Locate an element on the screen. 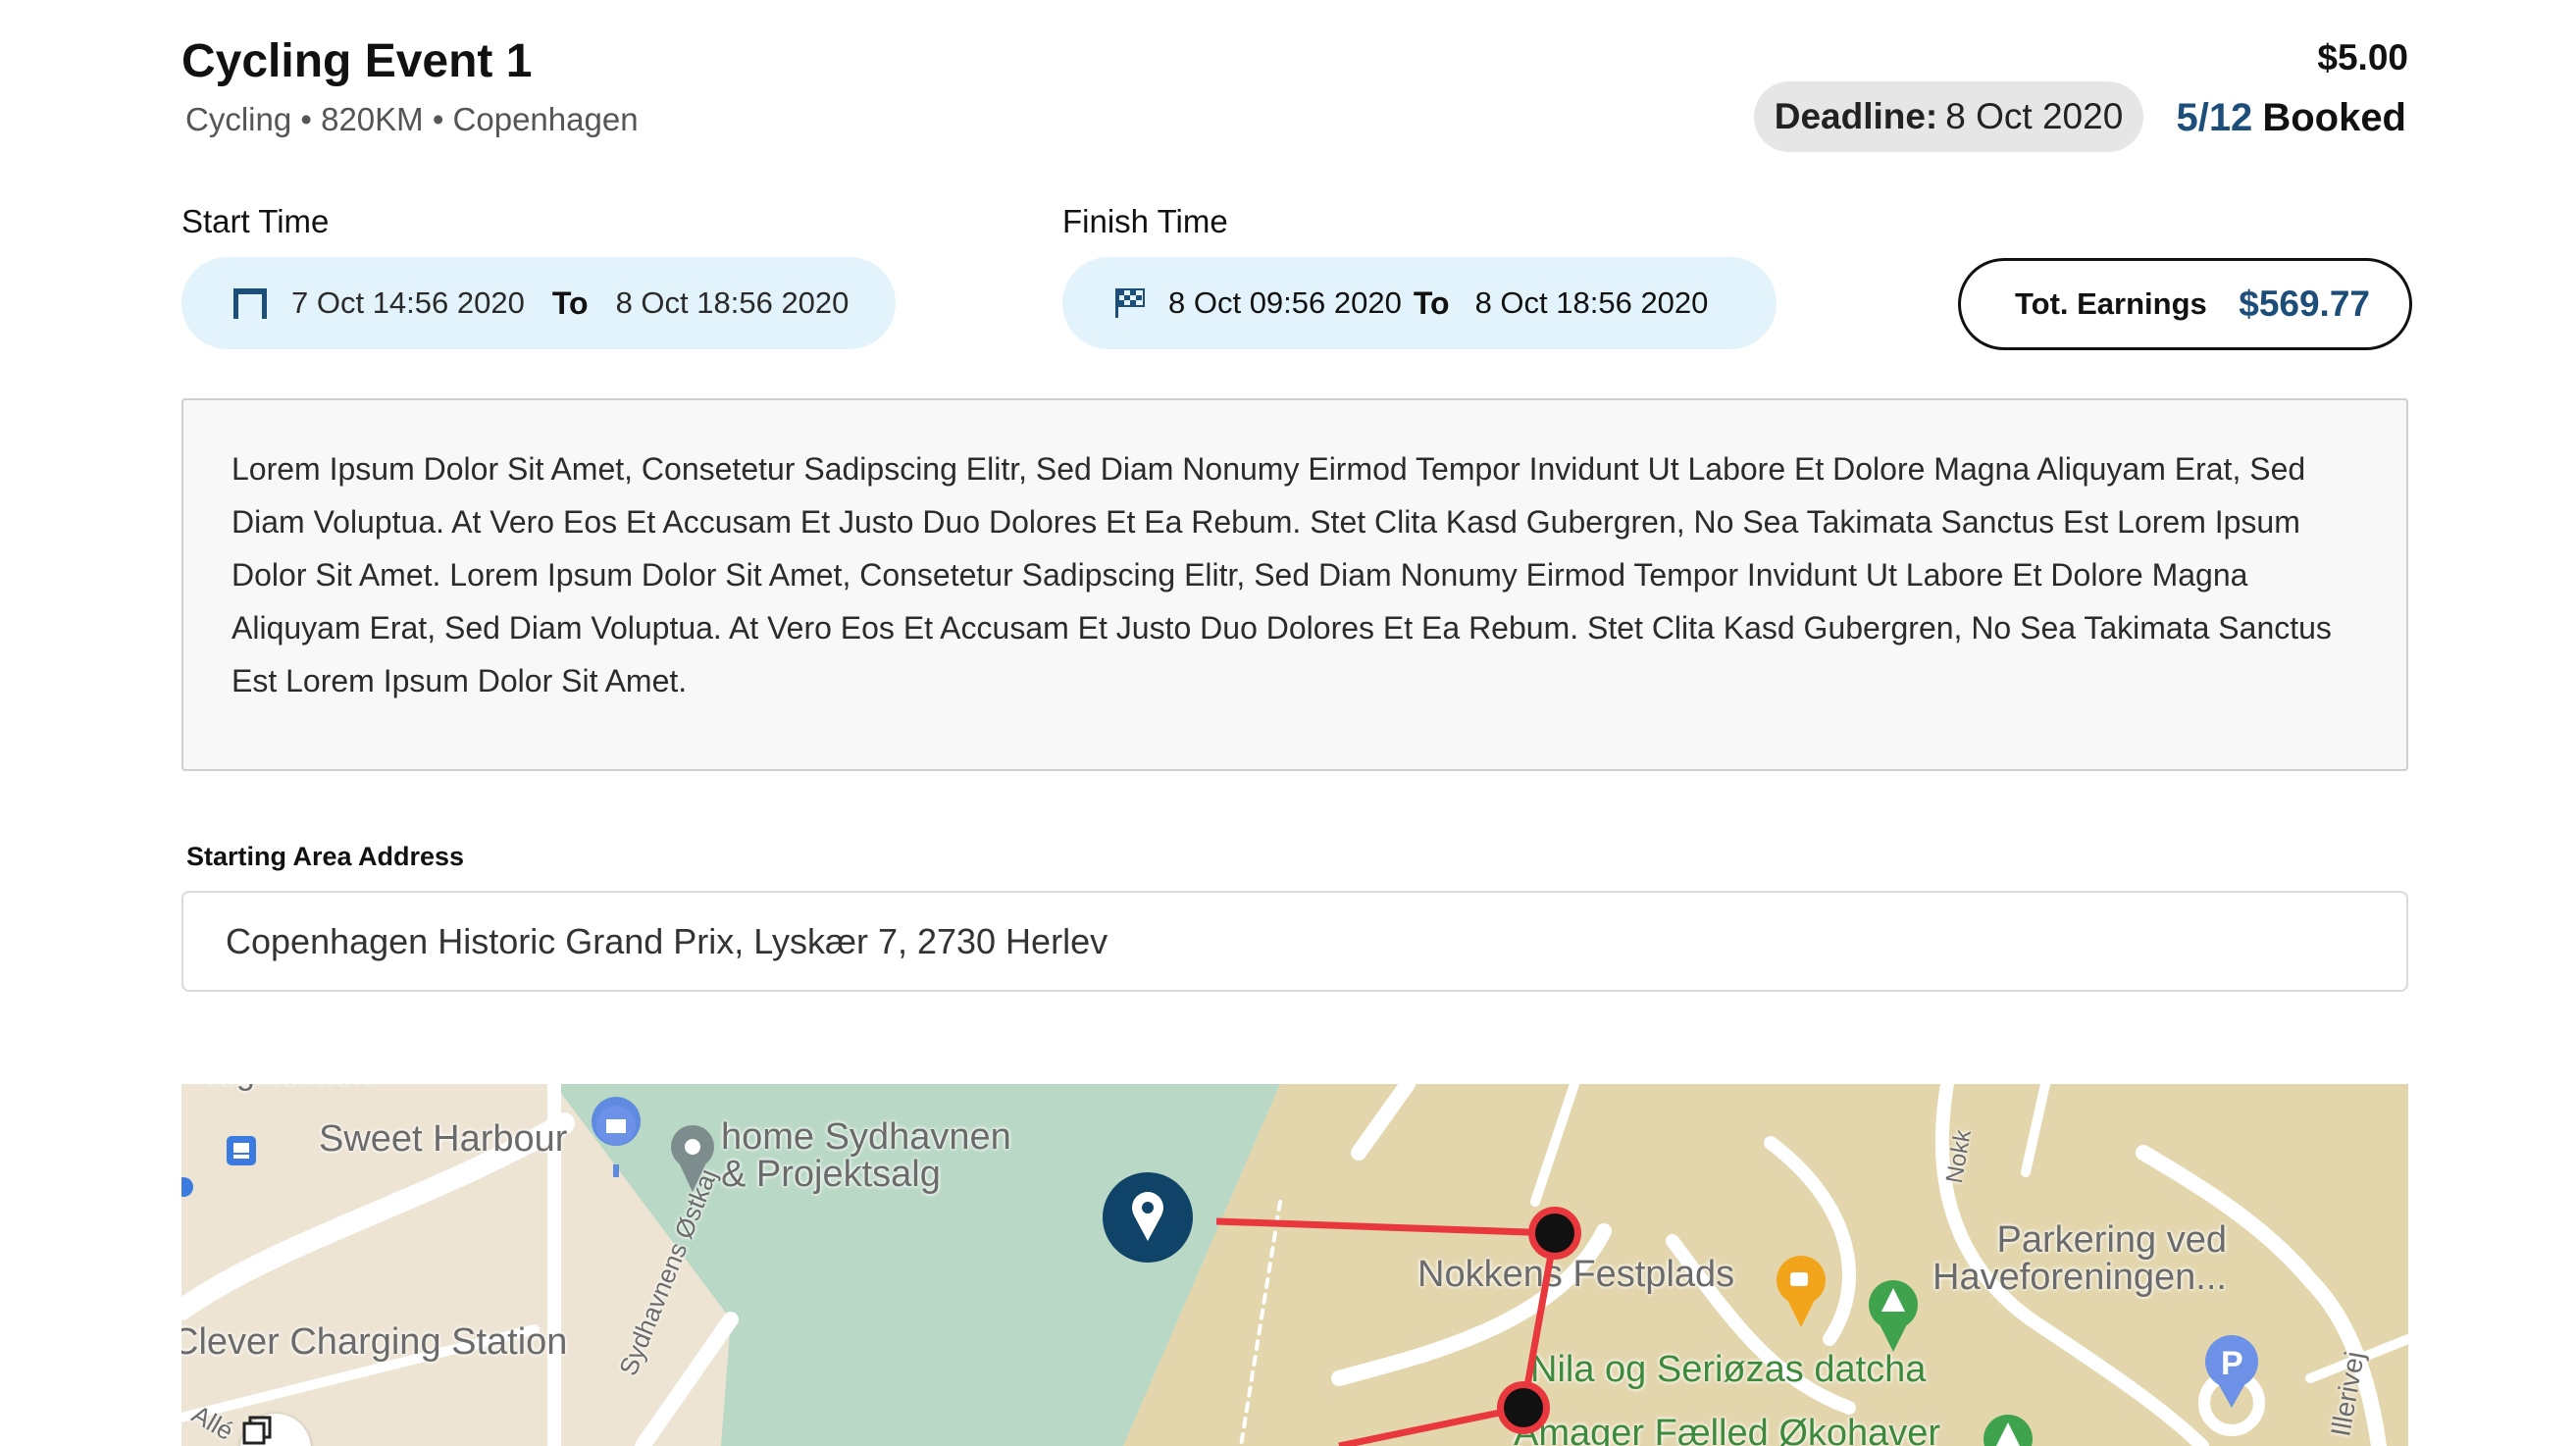 This screenshot has width=2576, height=1446. starting-address-field is located at coordinates (1294, 941).